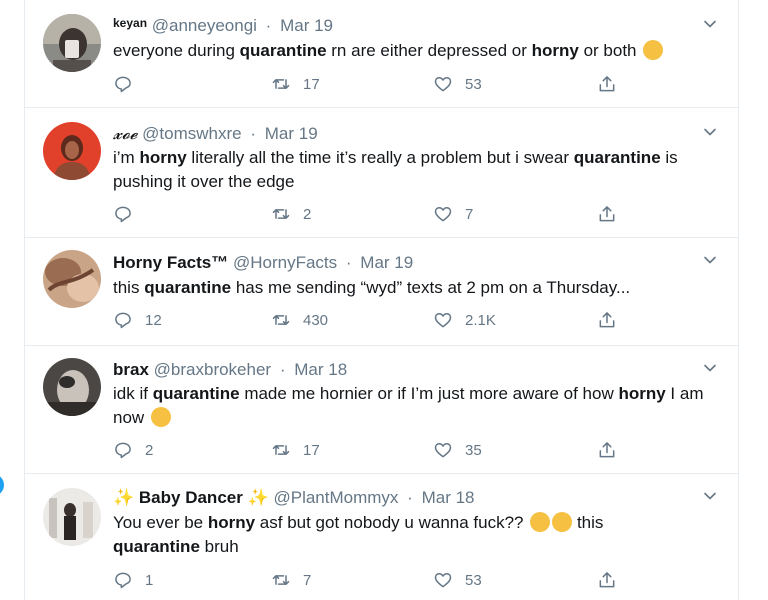  I want to click on woman-shrugging-emoji, so click(653, 50).